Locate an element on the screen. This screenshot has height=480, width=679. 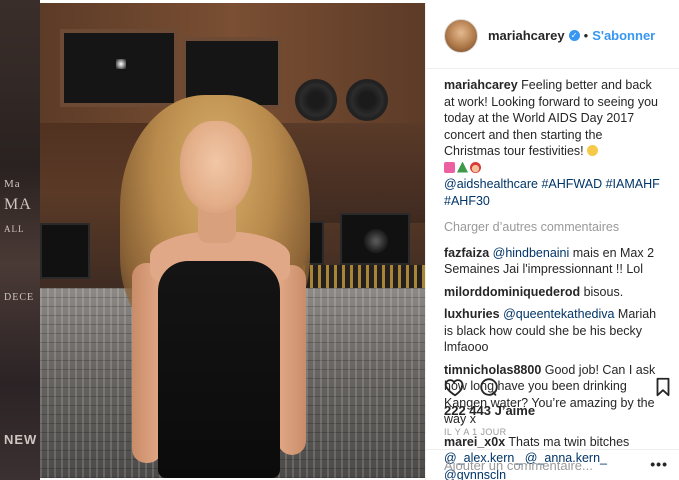
verified-badge-icon: ✓ is located at coordinates (574, 35).